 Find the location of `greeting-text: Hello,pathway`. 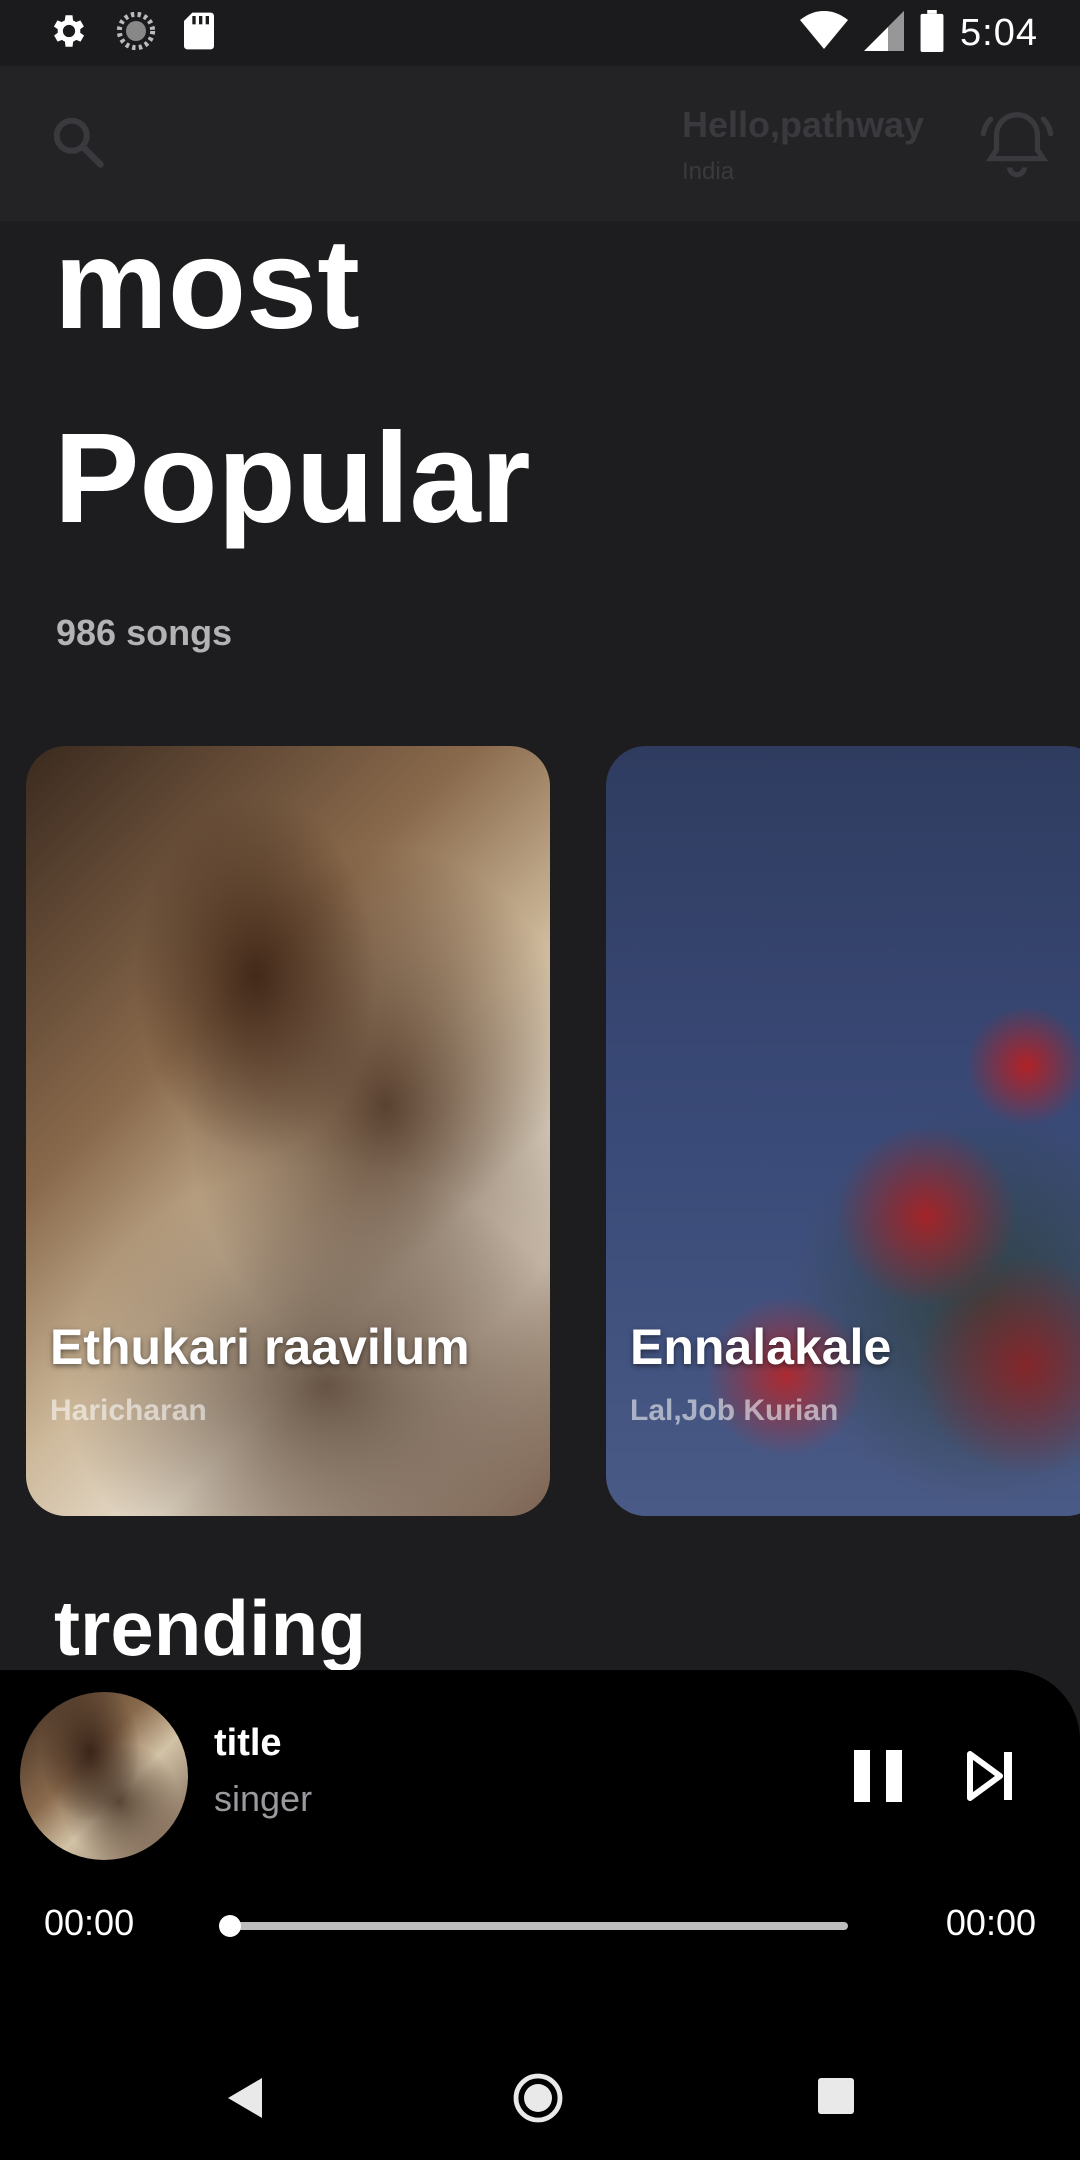

greeting-text: Hello,pathway is located at coordinates (803, 124).